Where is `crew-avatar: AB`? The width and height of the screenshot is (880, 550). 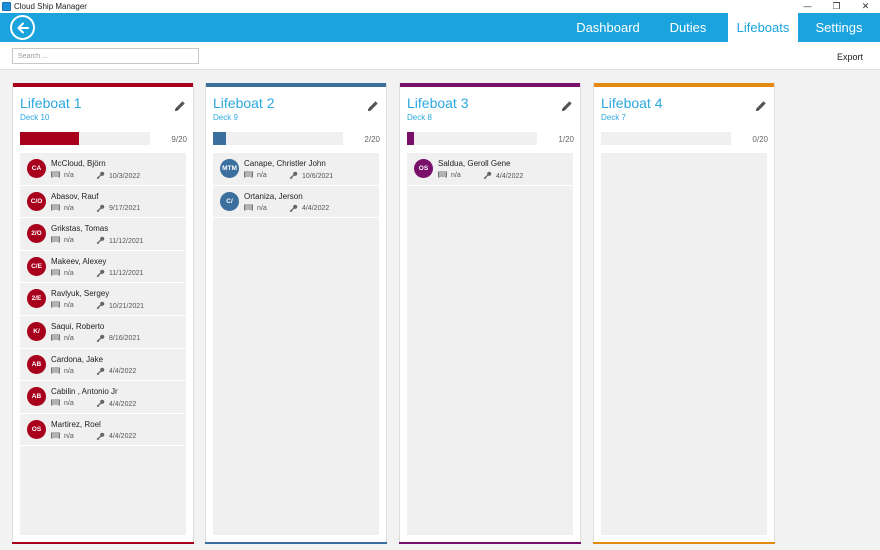 crew-avatar: AB is located at coordinates (36, 397).